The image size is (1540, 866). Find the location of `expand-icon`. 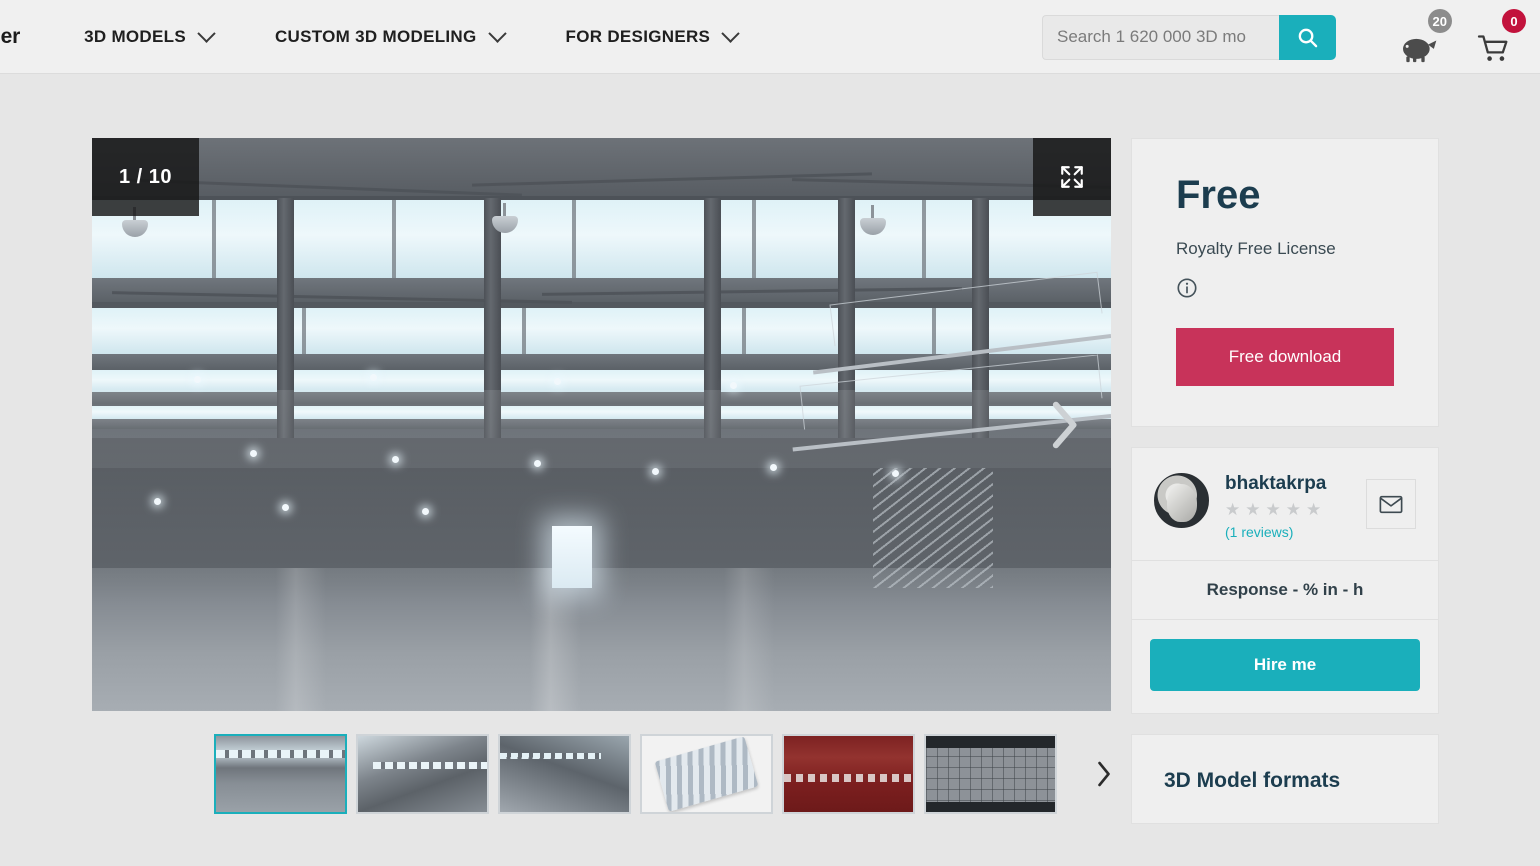

expand-icon is located at coordinates (1072, 177).